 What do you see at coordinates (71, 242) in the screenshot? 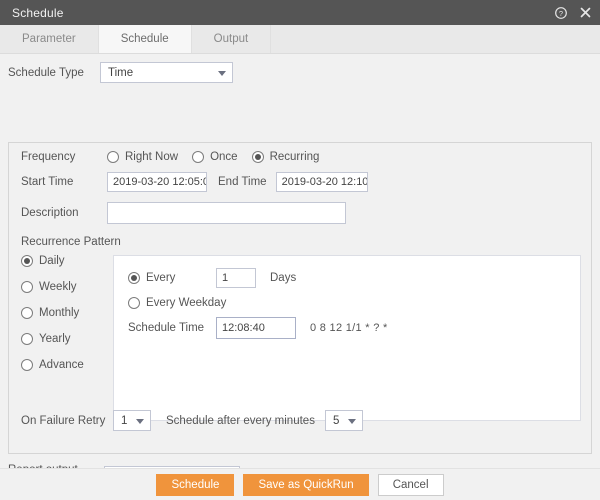
I see `recurrence-pattern-label: Recurrence Pattern` at bounding box center [71, 242].